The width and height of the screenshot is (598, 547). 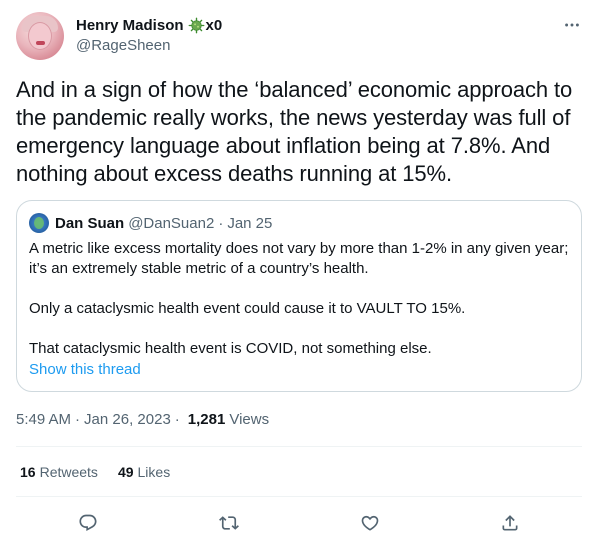 I want to click on author-name-suffix: x0, so click(x=214, y=25).